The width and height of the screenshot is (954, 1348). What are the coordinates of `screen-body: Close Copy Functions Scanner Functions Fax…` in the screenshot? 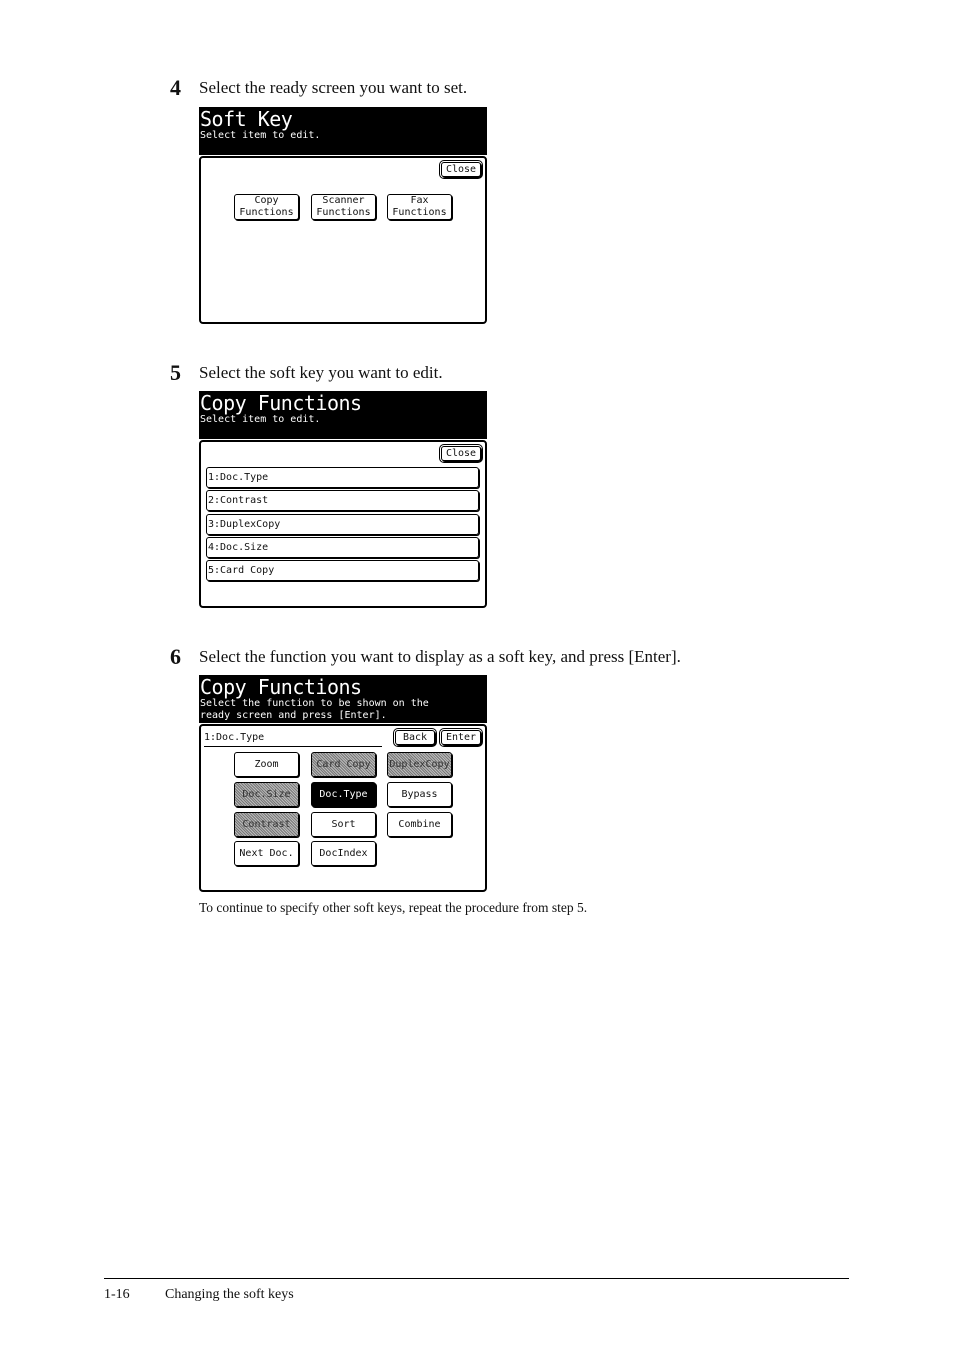 It's located at (343, 240).